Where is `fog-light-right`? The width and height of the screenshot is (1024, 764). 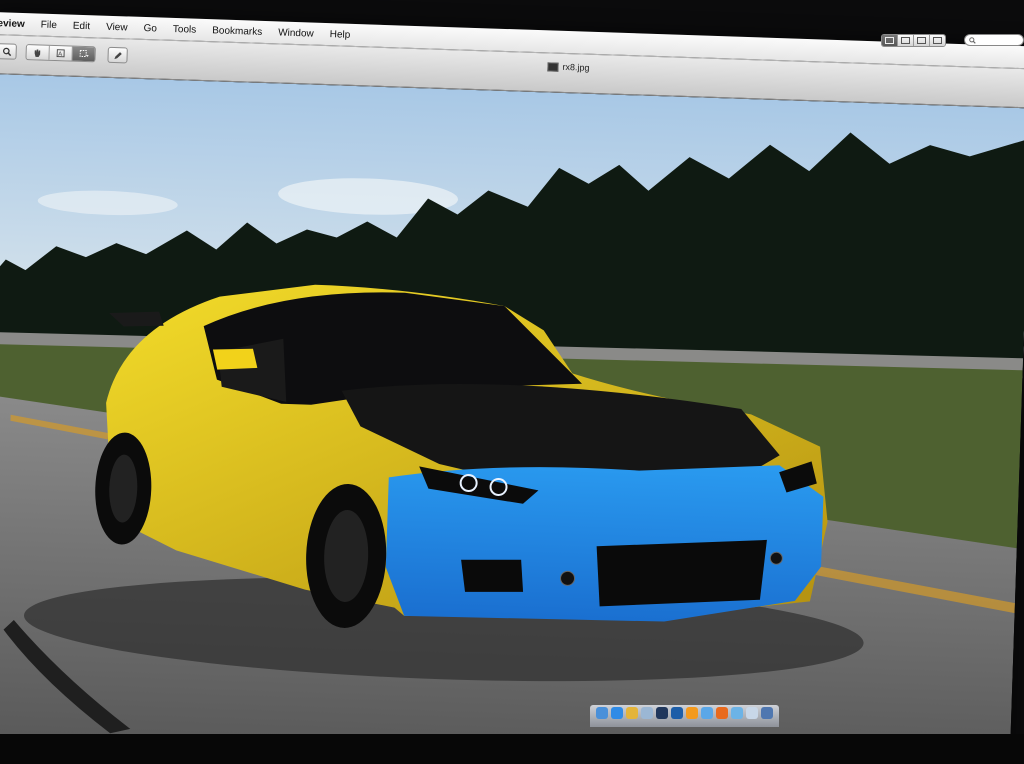
fog-light-right is located at coordinates (776, 558).